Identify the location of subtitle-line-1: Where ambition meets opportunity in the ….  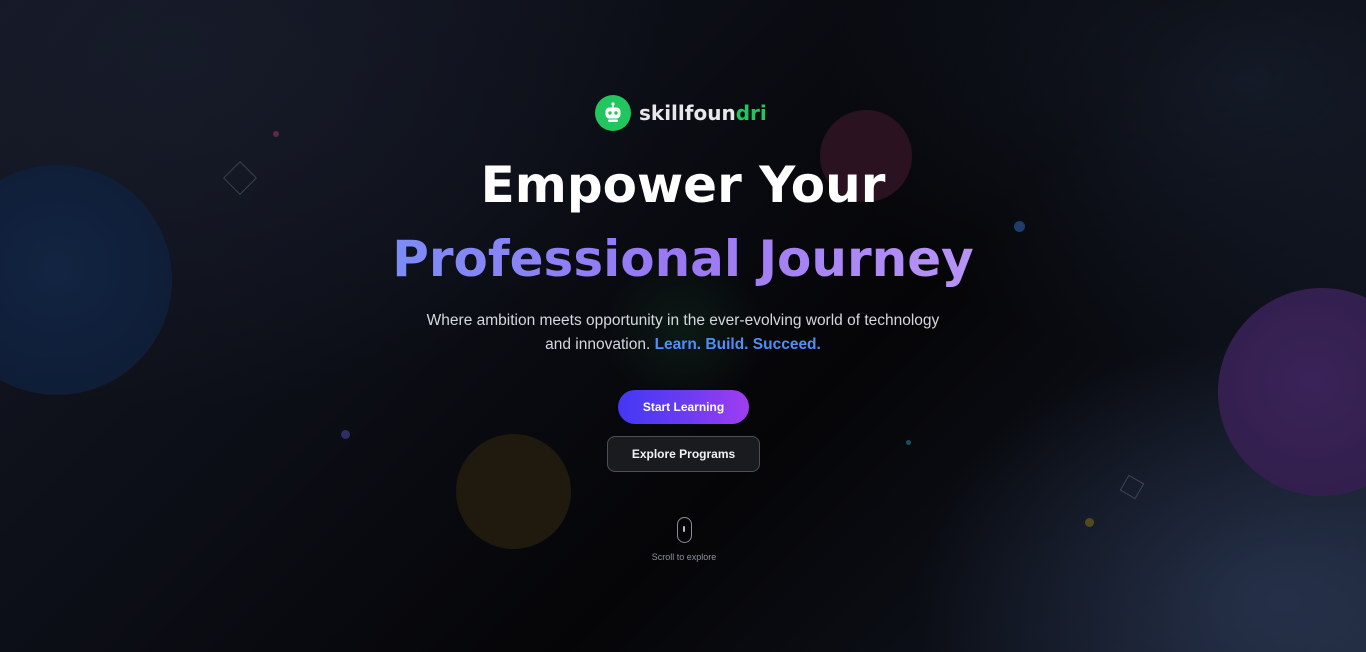
(683, 320).